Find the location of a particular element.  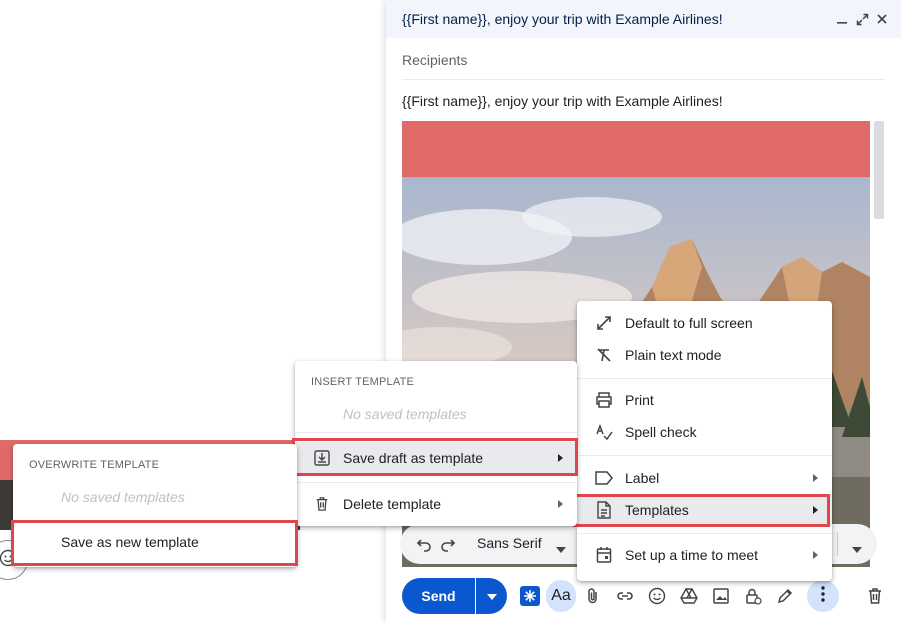

menu-item-spell-check: Spell check is located at coordinates (704, 432).